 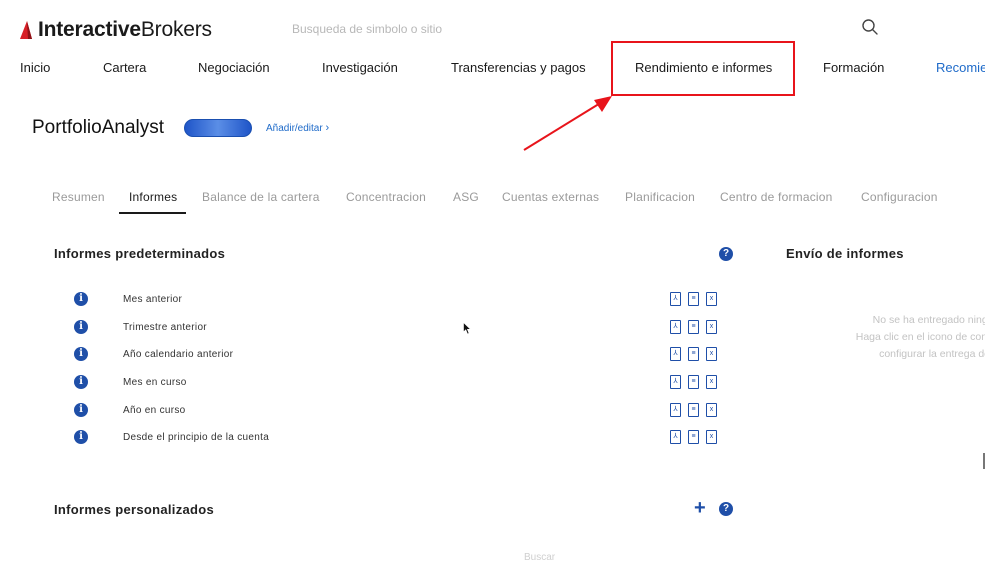 What do you see at coordinates (532, 29) in the screenshot?
I see `site-search-input` at bounding box center [532, 29].